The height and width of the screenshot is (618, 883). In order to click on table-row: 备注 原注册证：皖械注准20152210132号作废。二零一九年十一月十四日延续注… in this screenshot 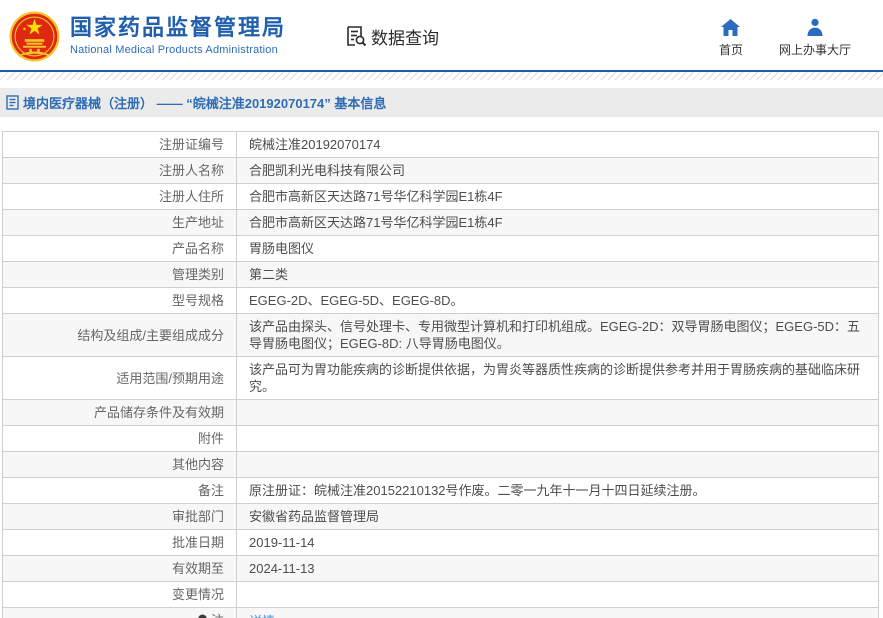, I will do `click(440, 490)`.